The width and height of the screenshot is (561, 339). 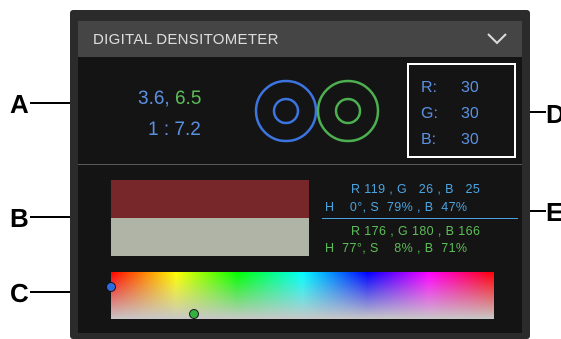 I want to click on panel-title: DIGITAL DENSITOMETER, so click(x=186, y=39).